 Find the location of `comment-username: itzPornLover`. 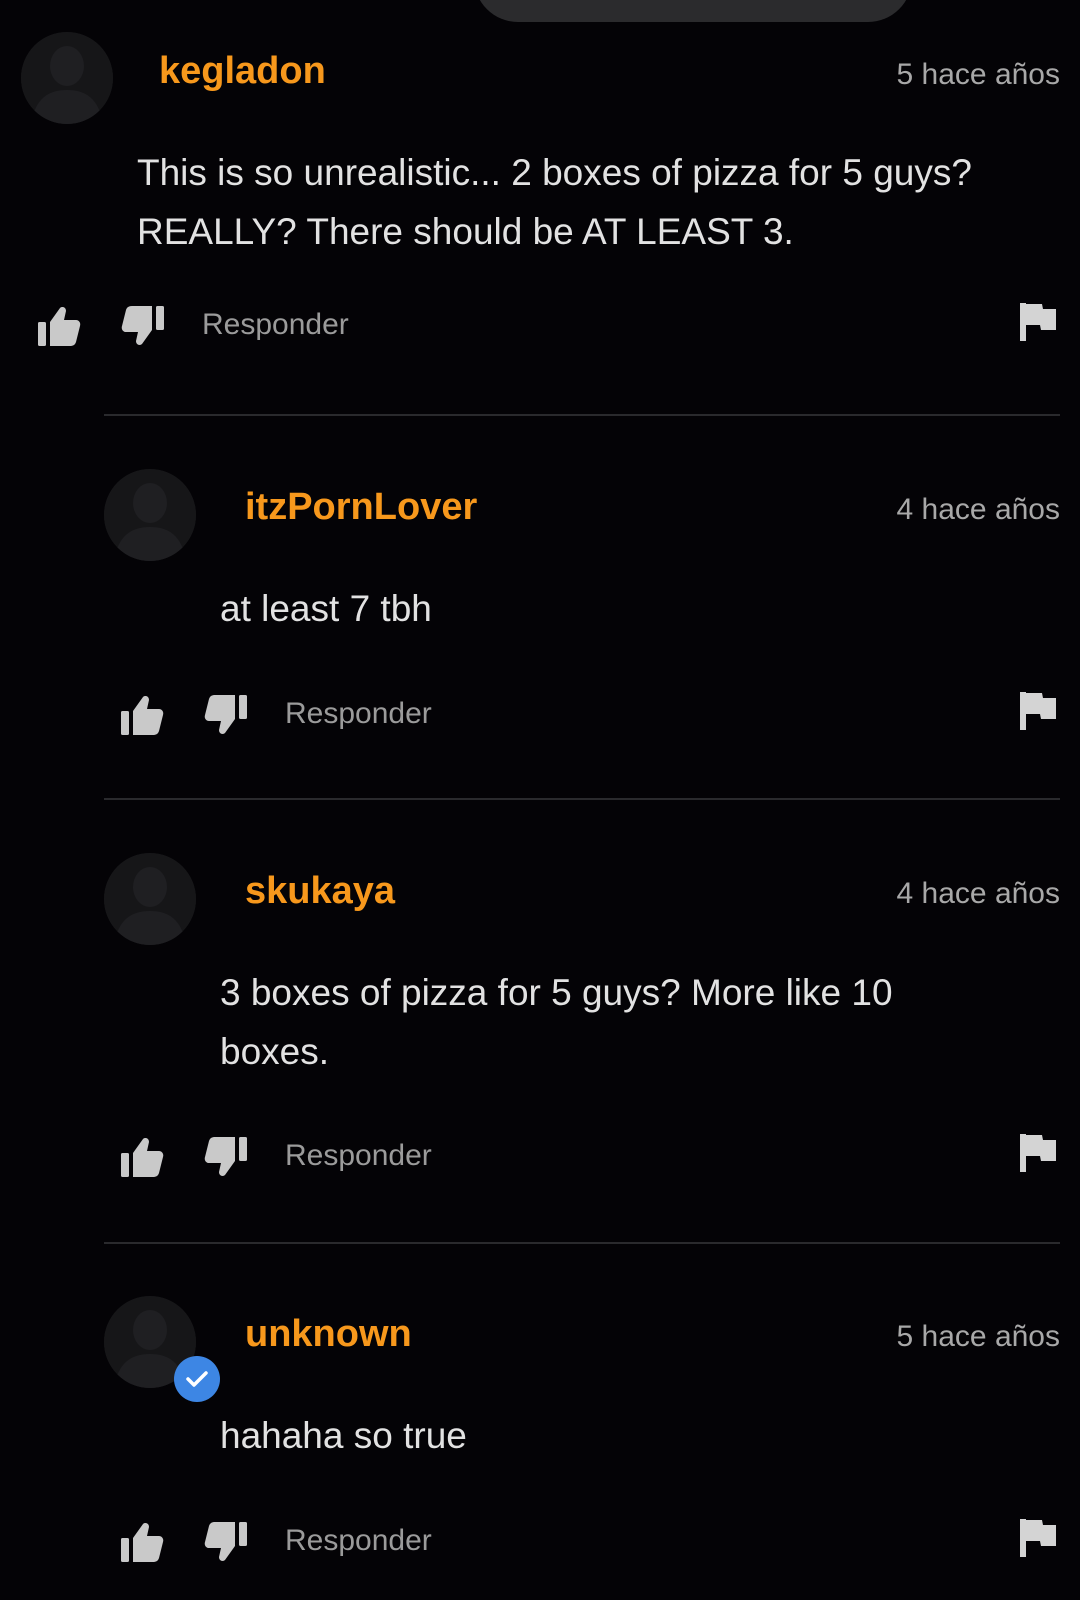

comment-username: itzPornLover is located at coordinates (361, 507).